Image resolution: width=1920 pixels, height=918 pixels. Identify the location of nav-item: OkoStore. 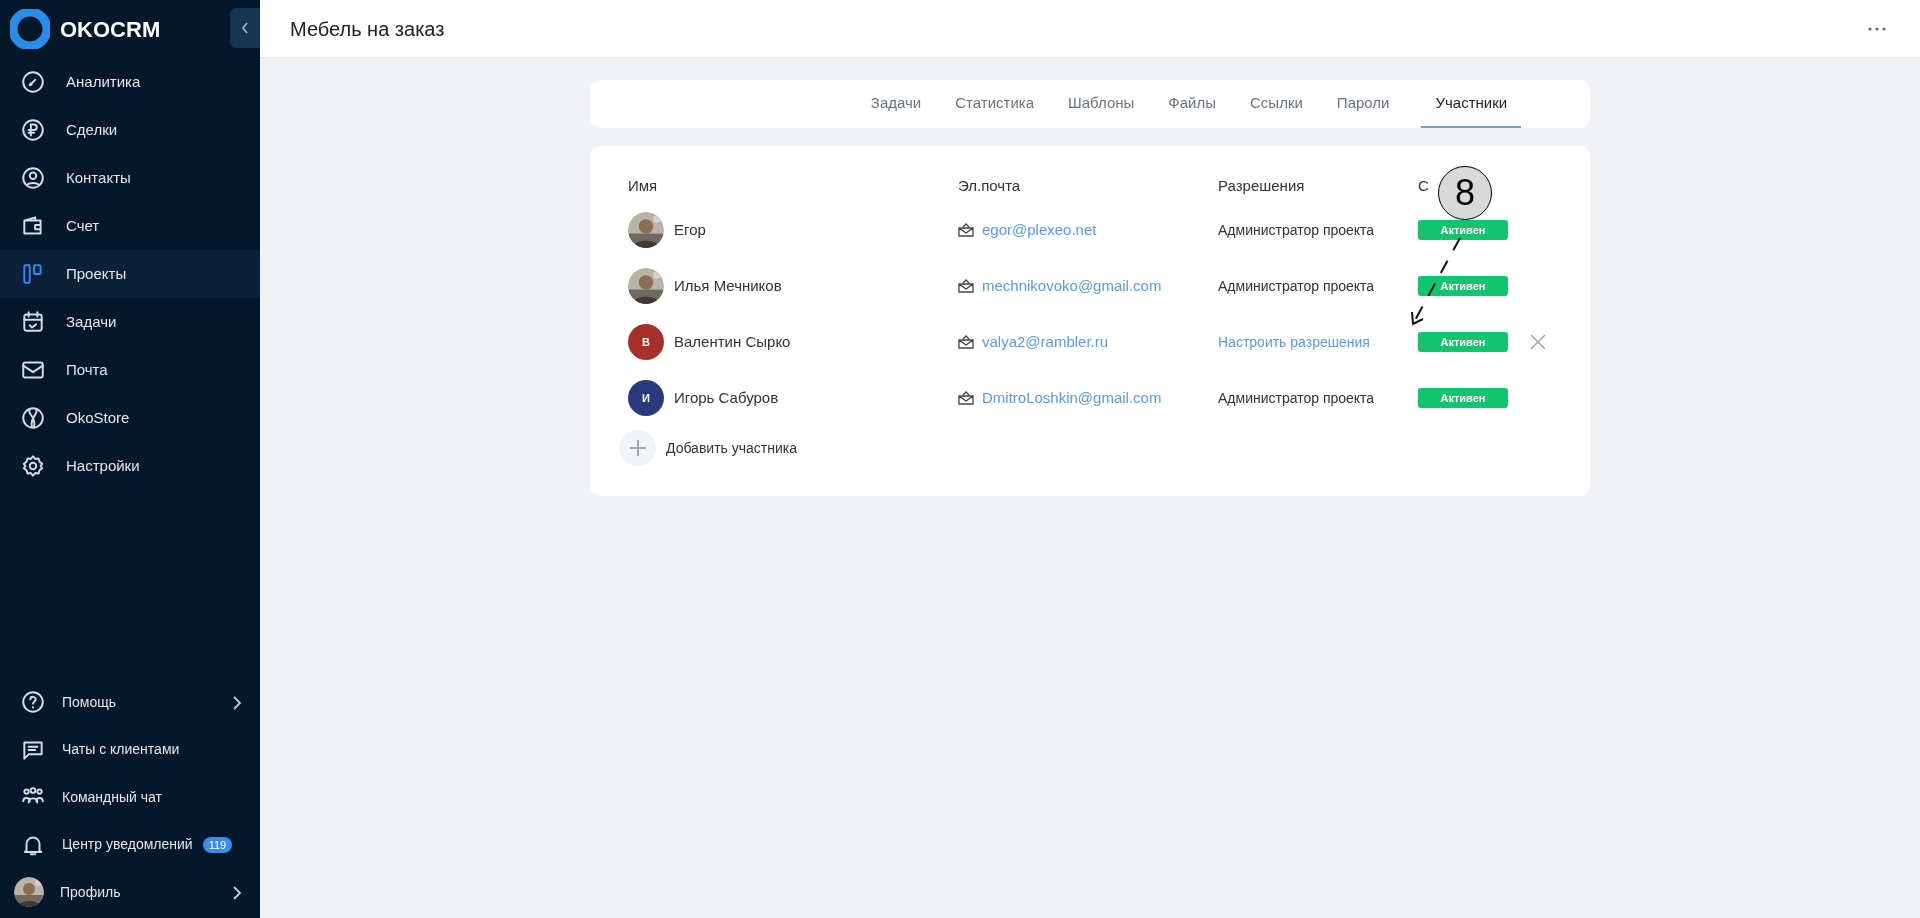
(130, 418).